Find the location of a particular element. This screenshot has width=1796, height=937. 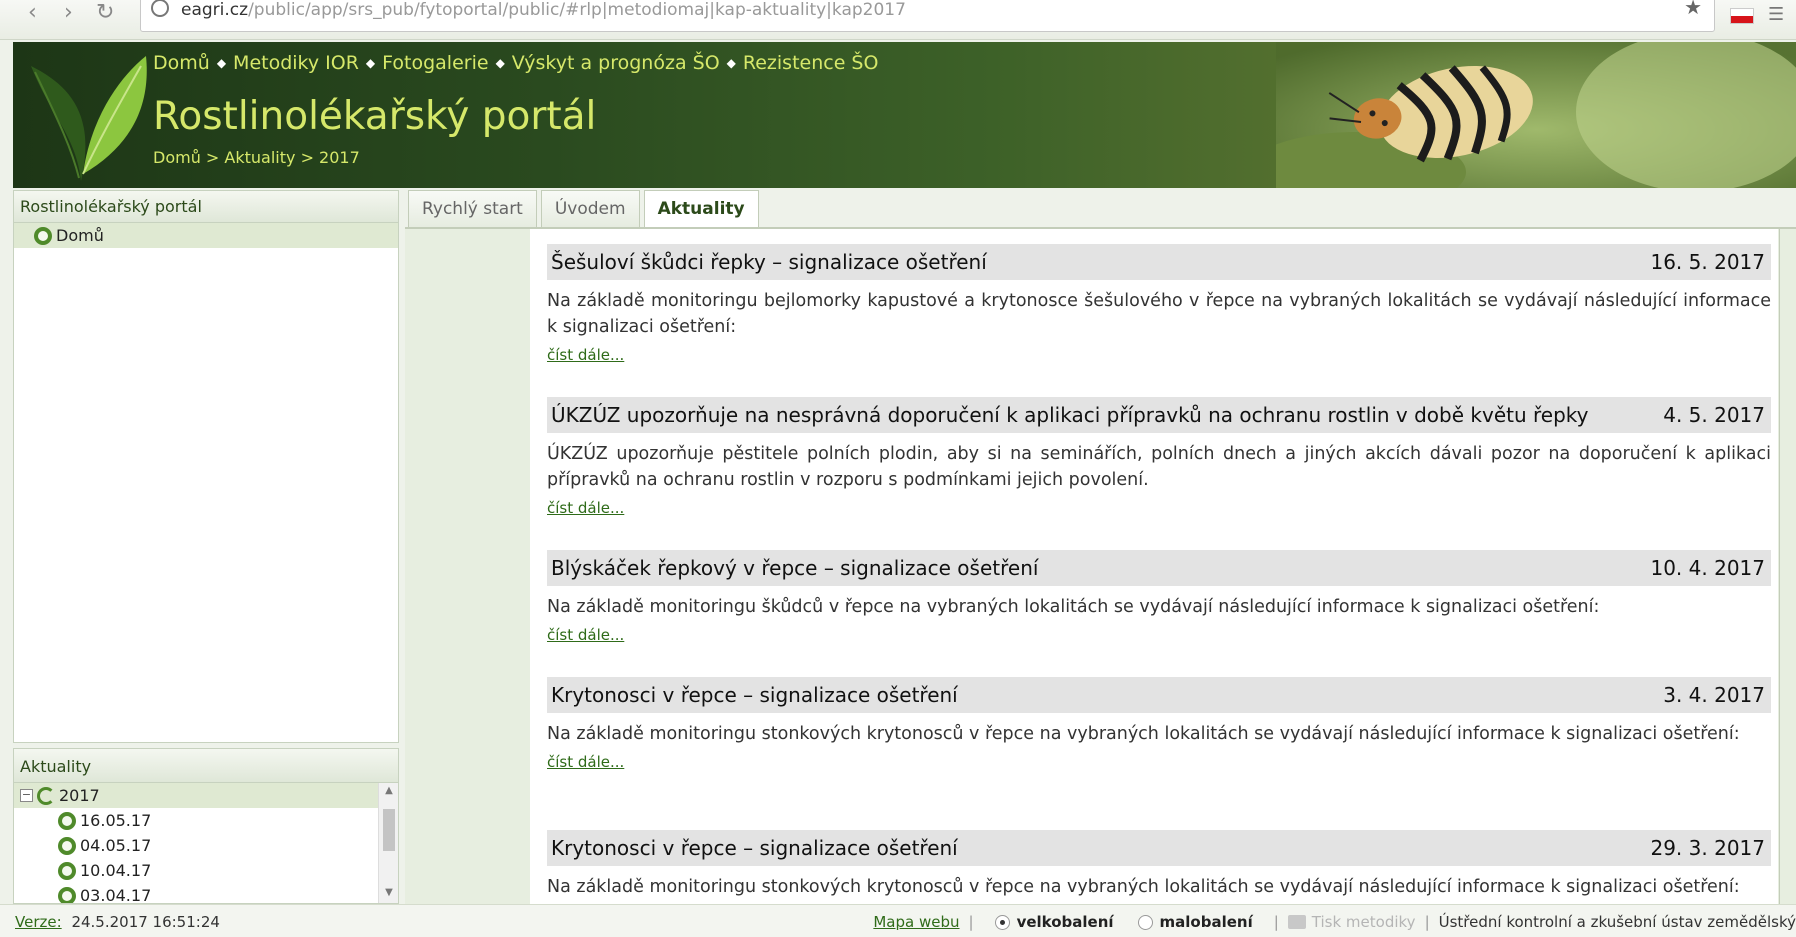

info-icon is located at coordinates (160, 8).